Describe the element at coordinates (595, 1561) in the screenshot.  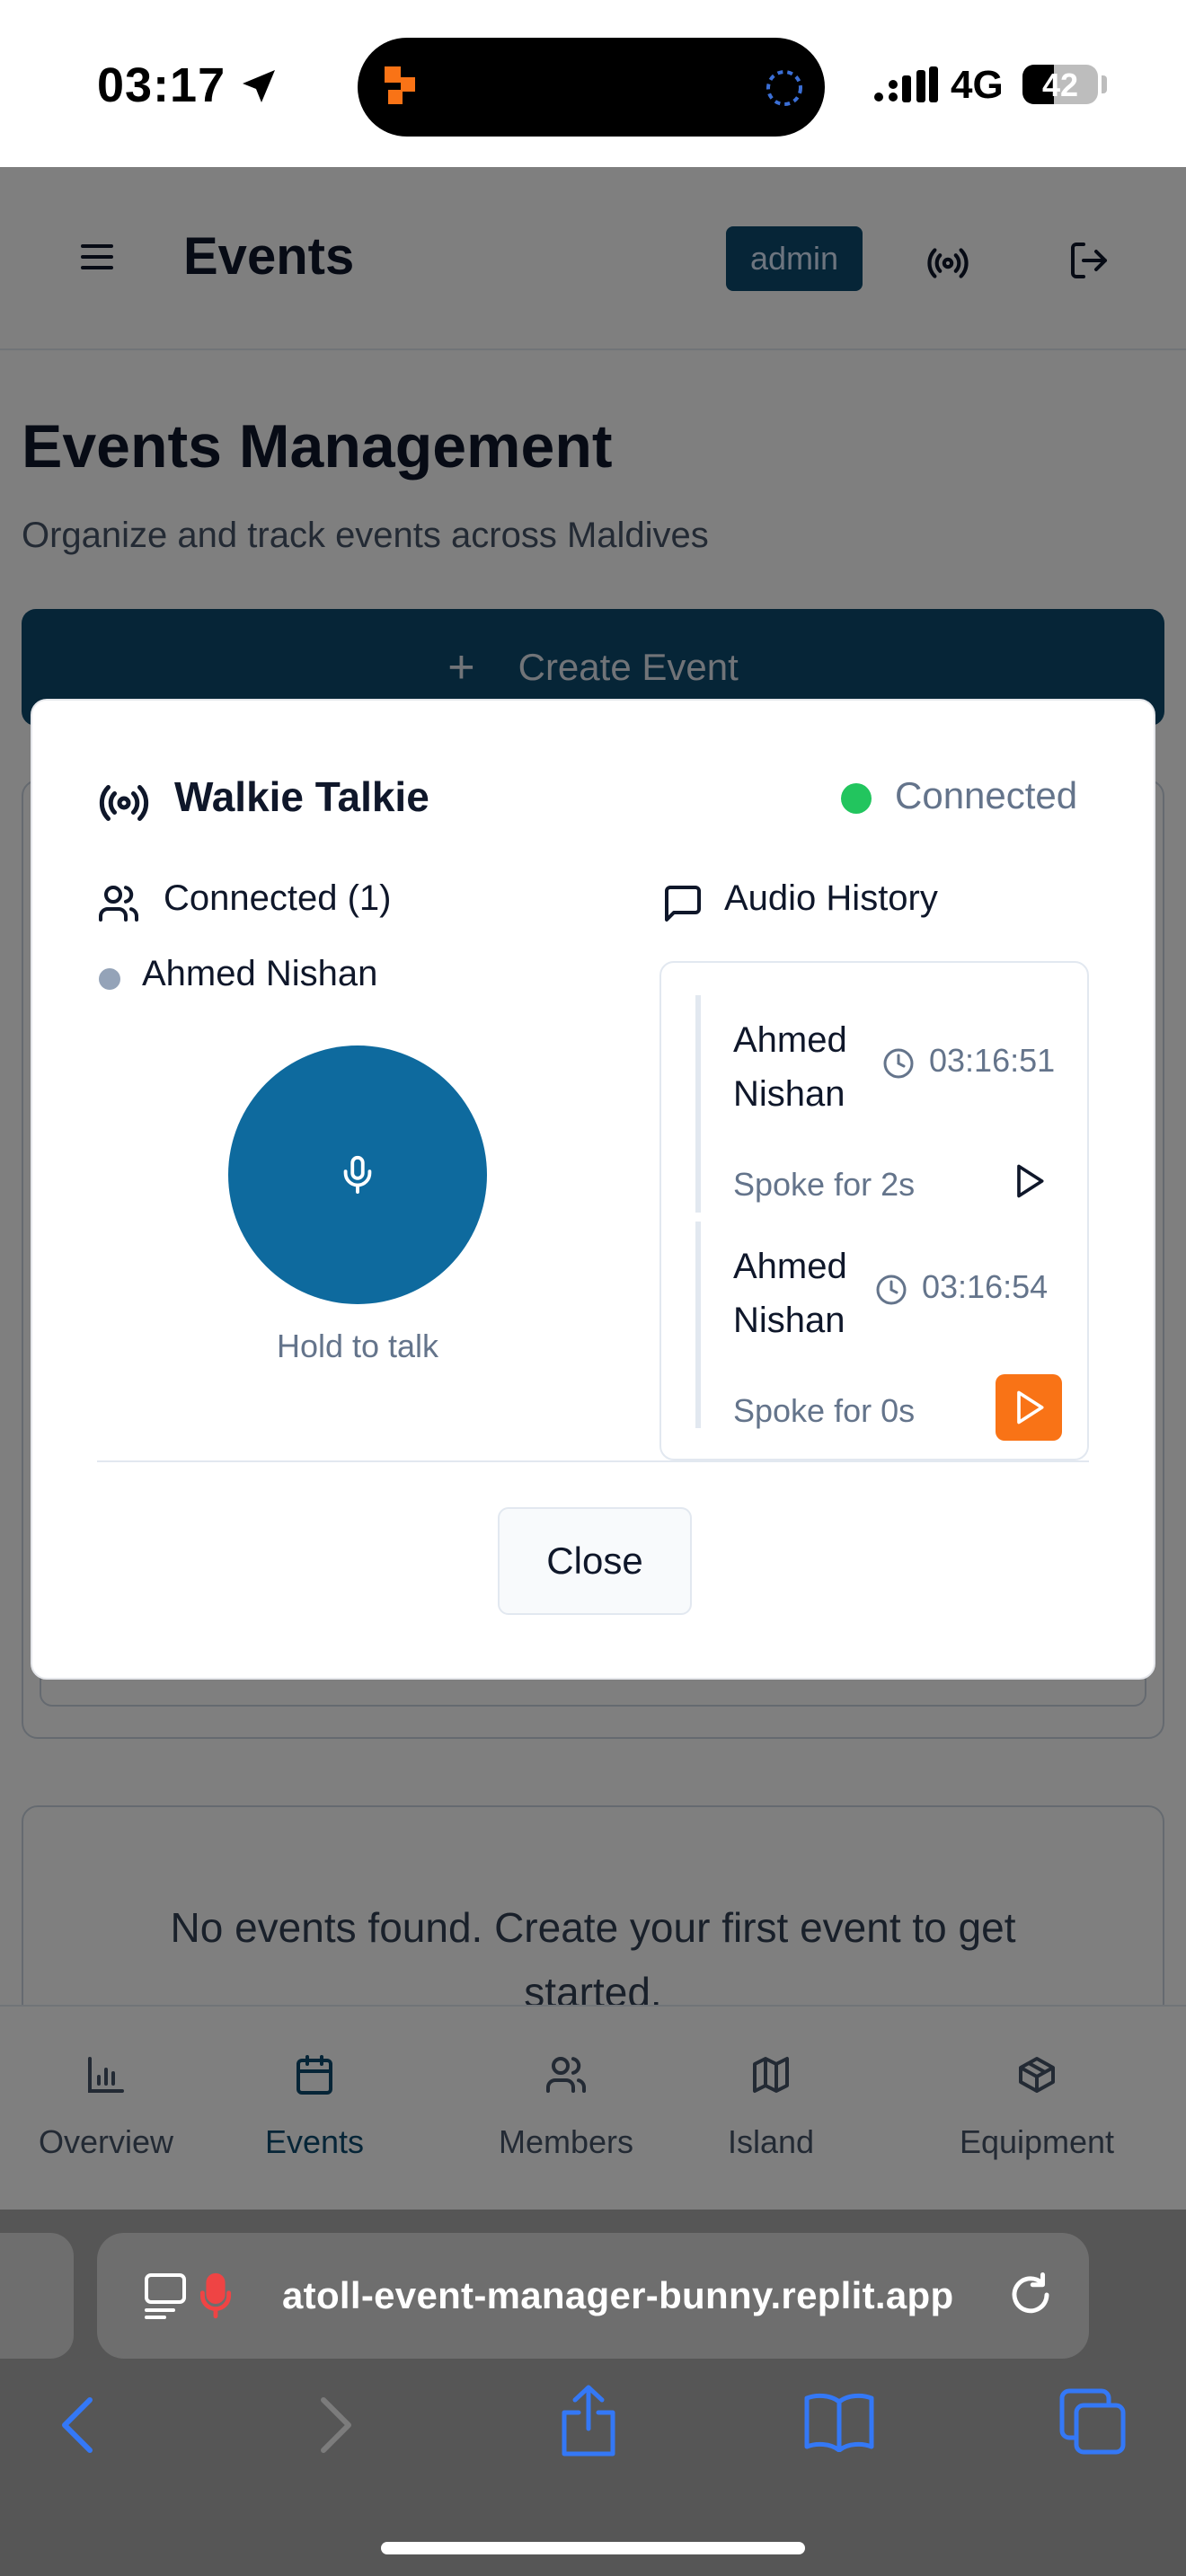
I see `close-button: Close` at that location.